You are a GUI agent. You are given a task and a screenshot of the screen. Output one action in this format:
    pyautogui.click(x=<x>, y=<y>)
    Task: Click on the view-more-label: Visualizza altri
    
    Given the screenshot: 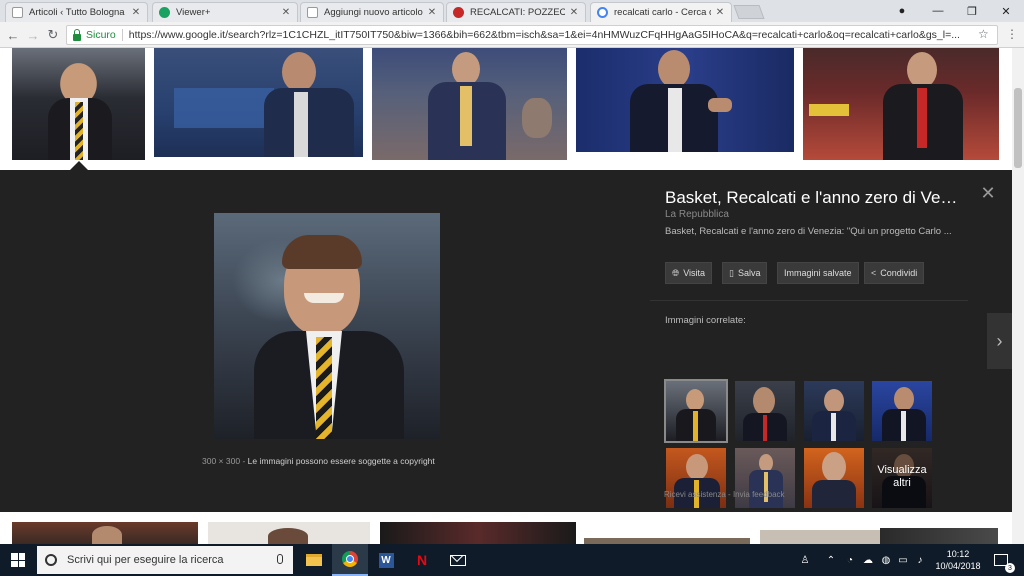 What is the action you would take?
    pyautogui.click(x=902, y=476)
    